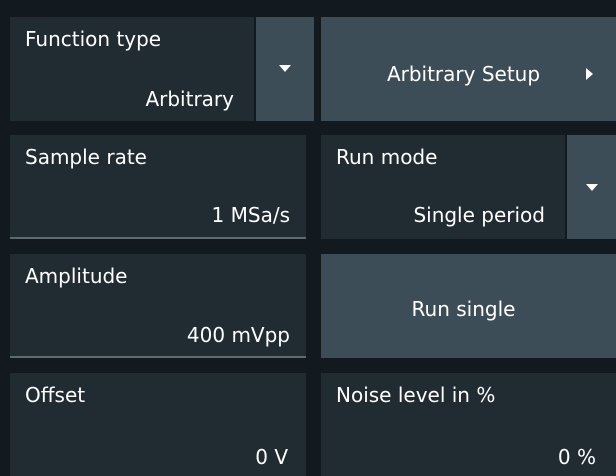 The width and height of the screenshot is (616, 476). I want to click on run-mode-label: Run mode, so click(387, 157).